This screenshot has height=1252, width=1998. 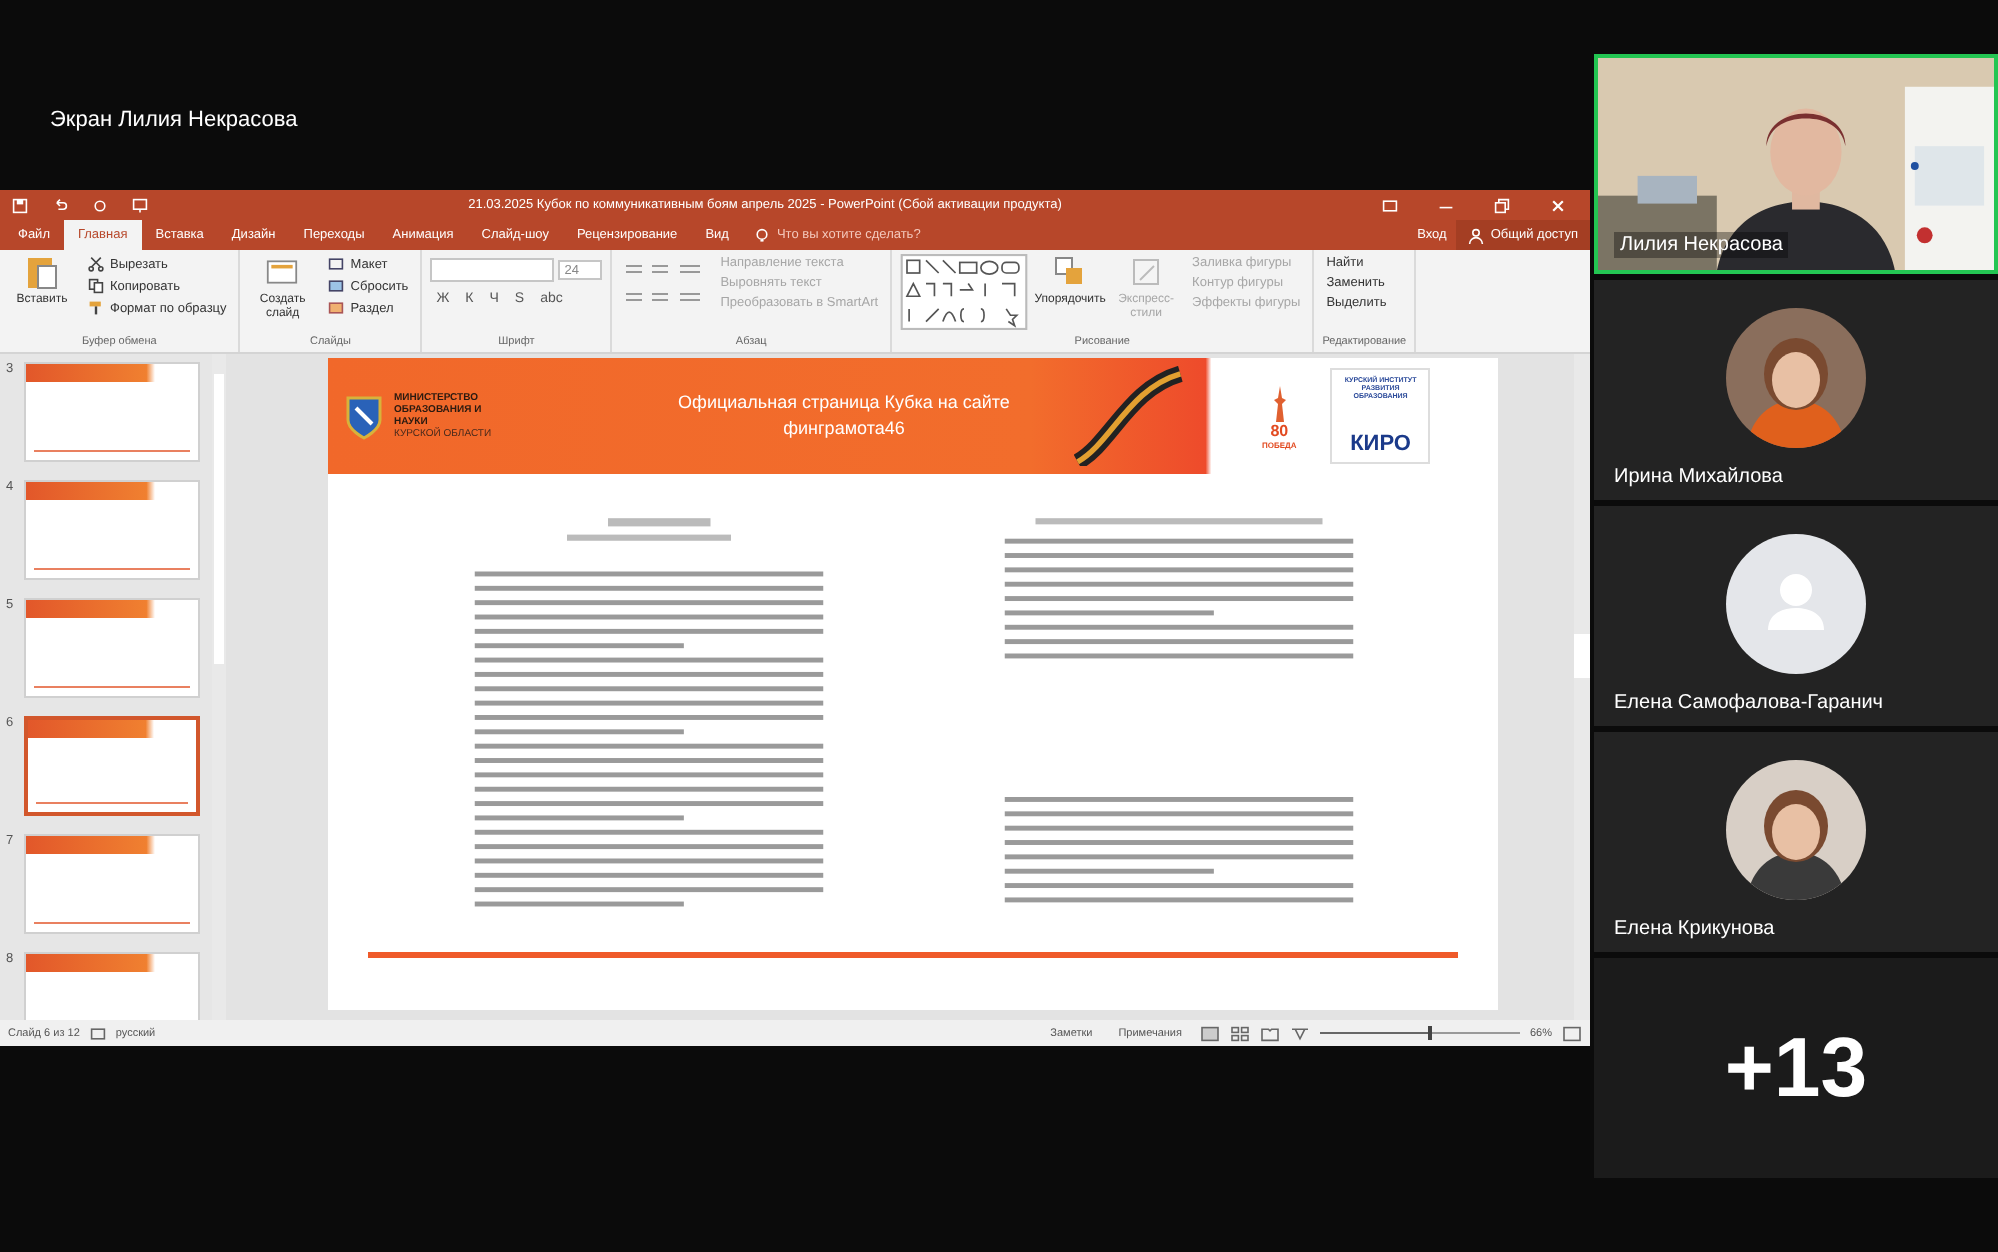 I want to click on scissors-icon, so click(x=96, y=264).